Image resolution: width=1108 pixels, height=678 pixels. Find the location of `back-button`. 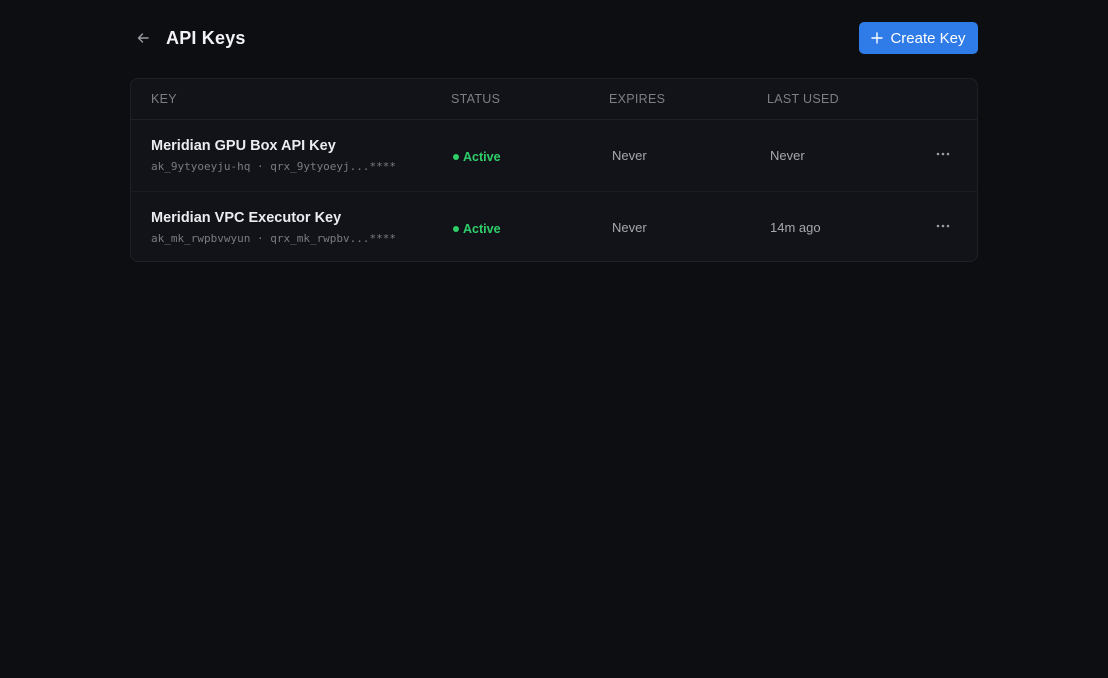

back-button is located at coordinates (143, 38).